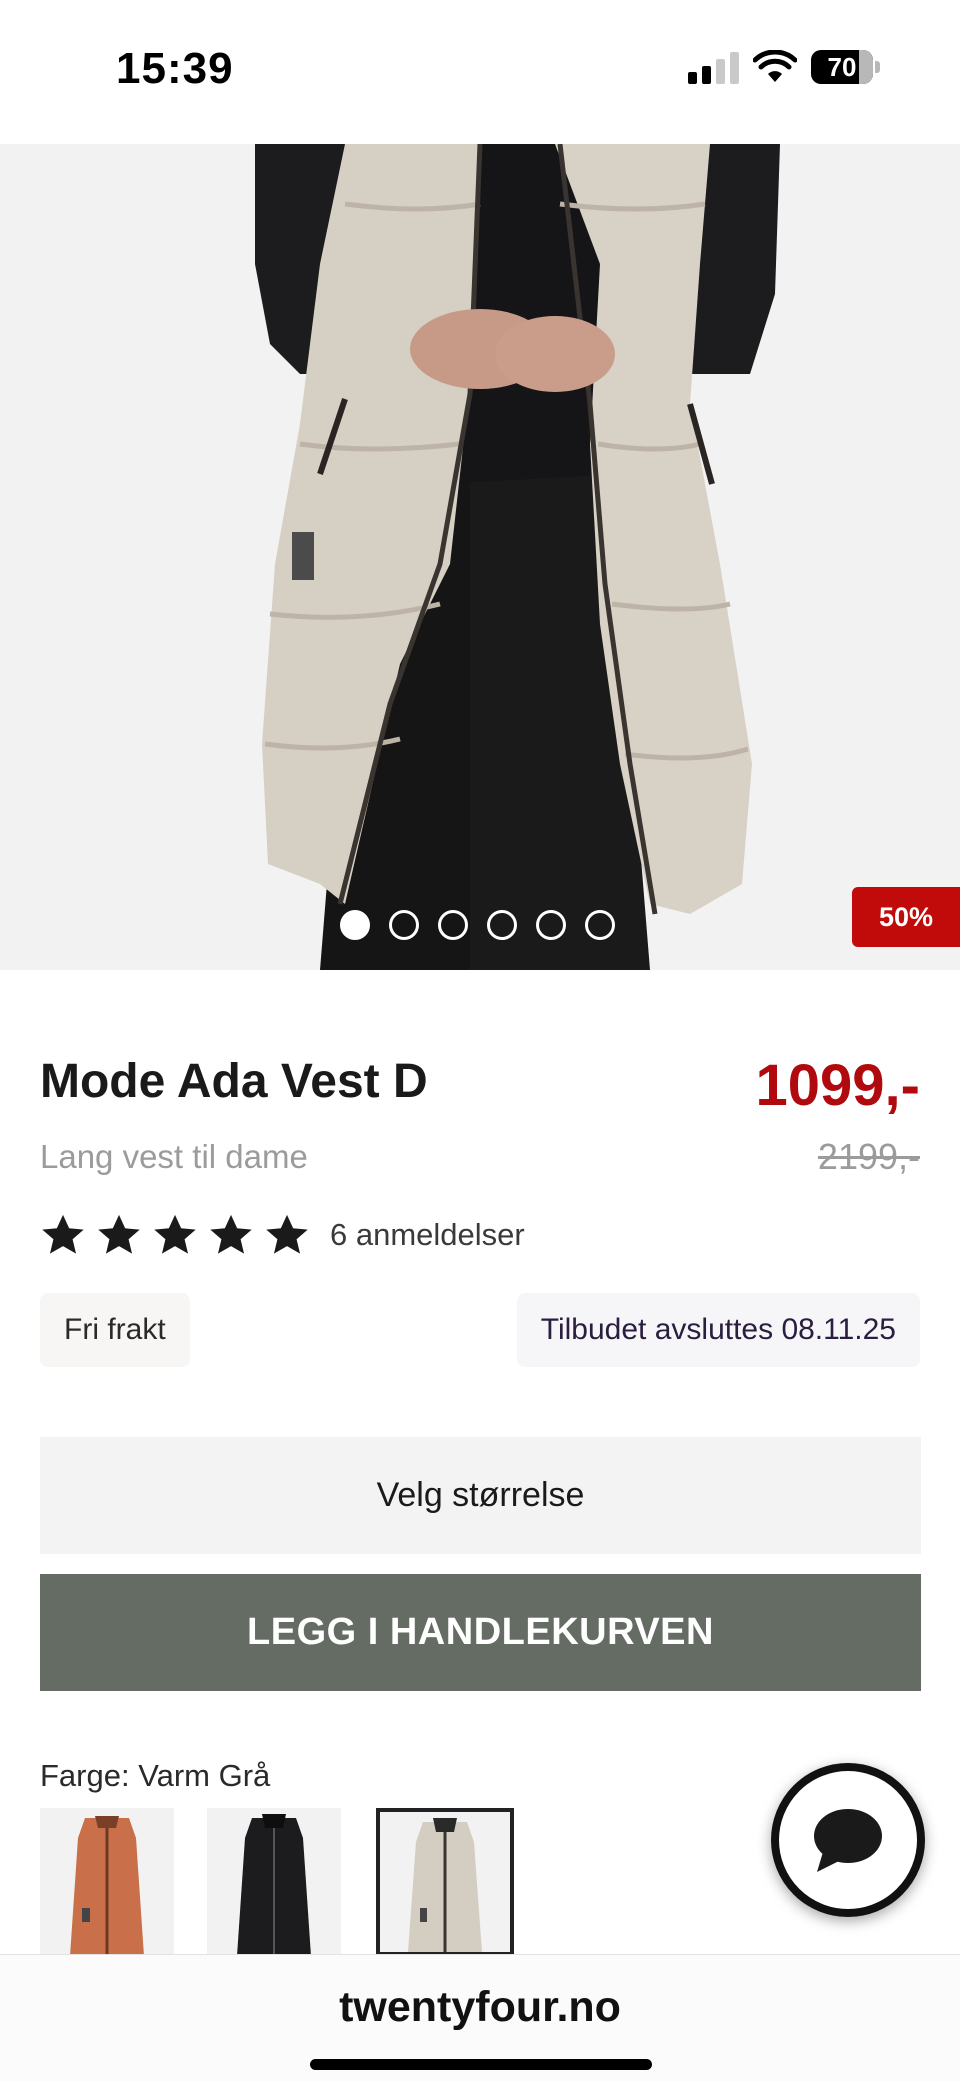 The width and height of the screenshot is (960, 2081). I want to click on status-time: 15:39, so click(175, 68).